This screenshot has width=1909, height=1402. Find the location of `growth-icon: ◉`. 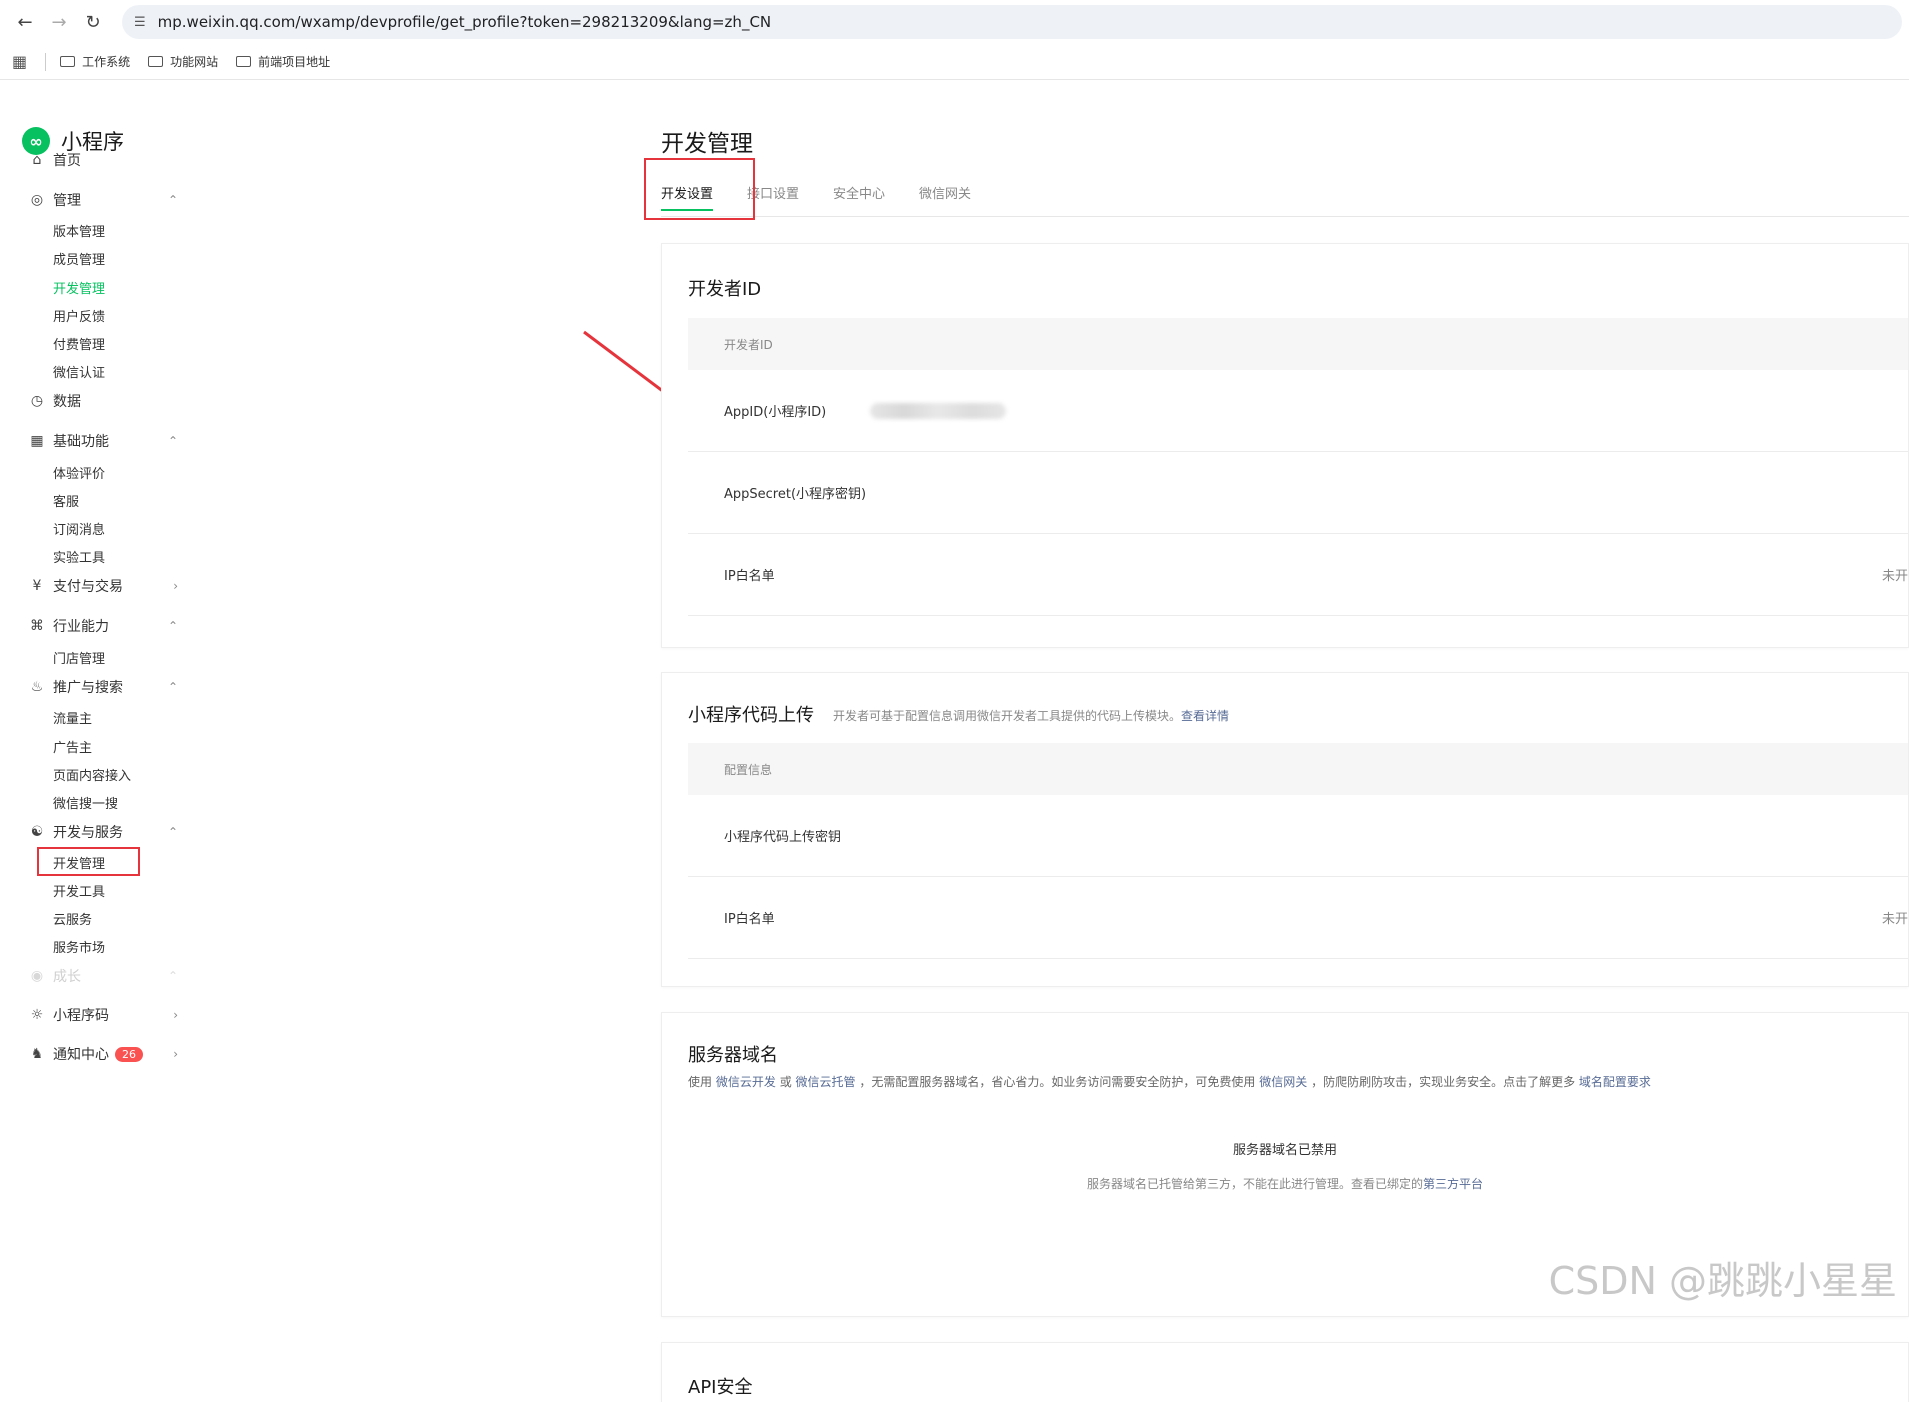

growth-icon: ◉ is located at coordinates (37, 976).